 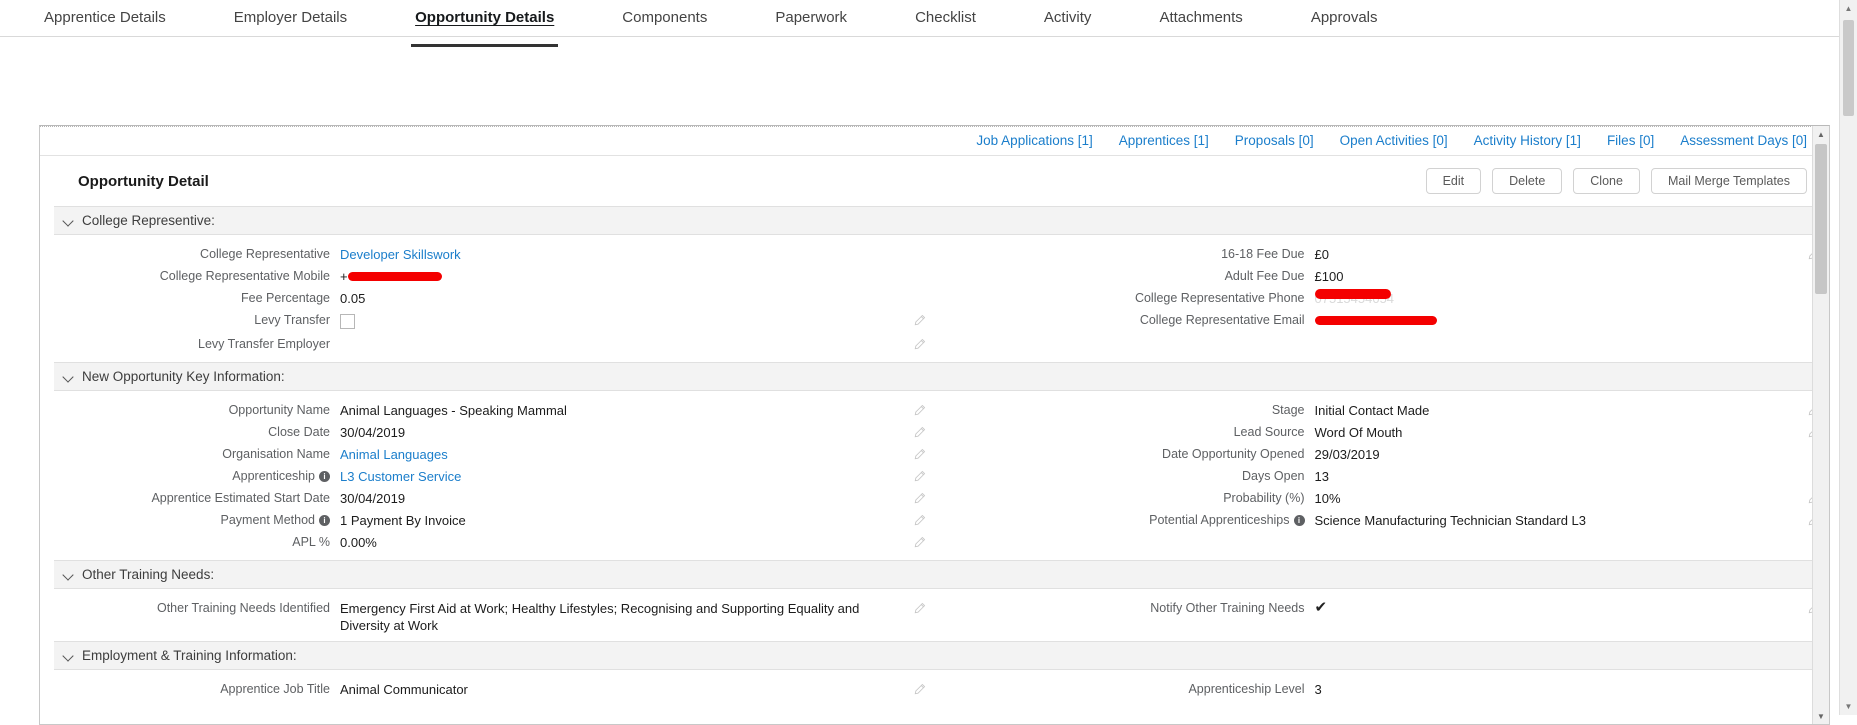 What do you see at coordinates (1233, 454) in the screenshot?
I see `field-label-text: Date Opportunity Opened` at bounding box center [1233, 454].